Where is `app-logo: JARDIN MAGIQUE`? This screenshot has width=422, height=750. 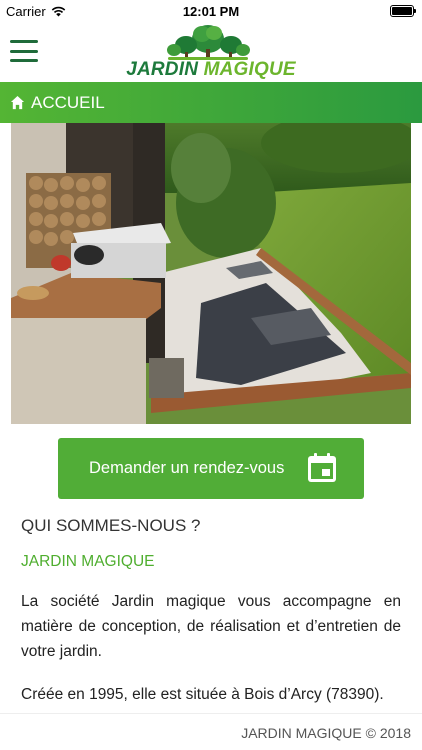
app-logo: JARDIN MAGIQUE is located at coordinates (211, 52).